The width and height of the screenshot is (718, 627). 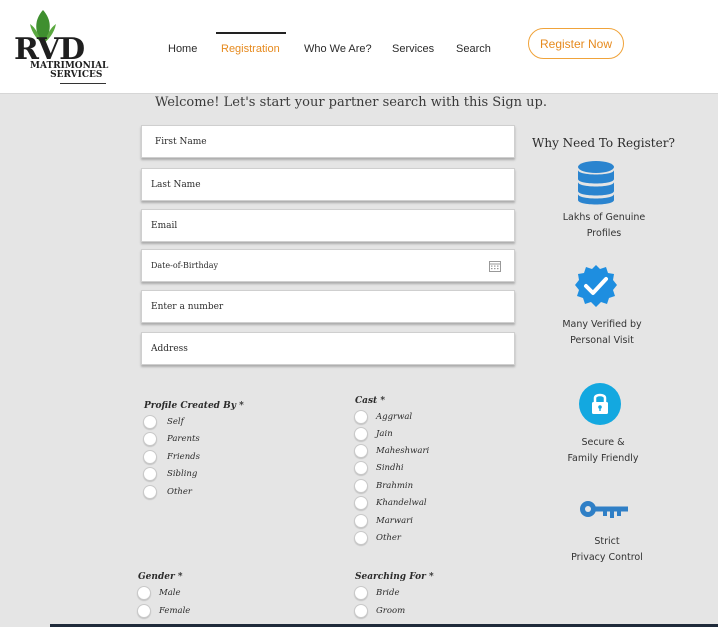 I want to click on radio-cast-khandelwal: Khandelwal, so click(x=390, y=503).